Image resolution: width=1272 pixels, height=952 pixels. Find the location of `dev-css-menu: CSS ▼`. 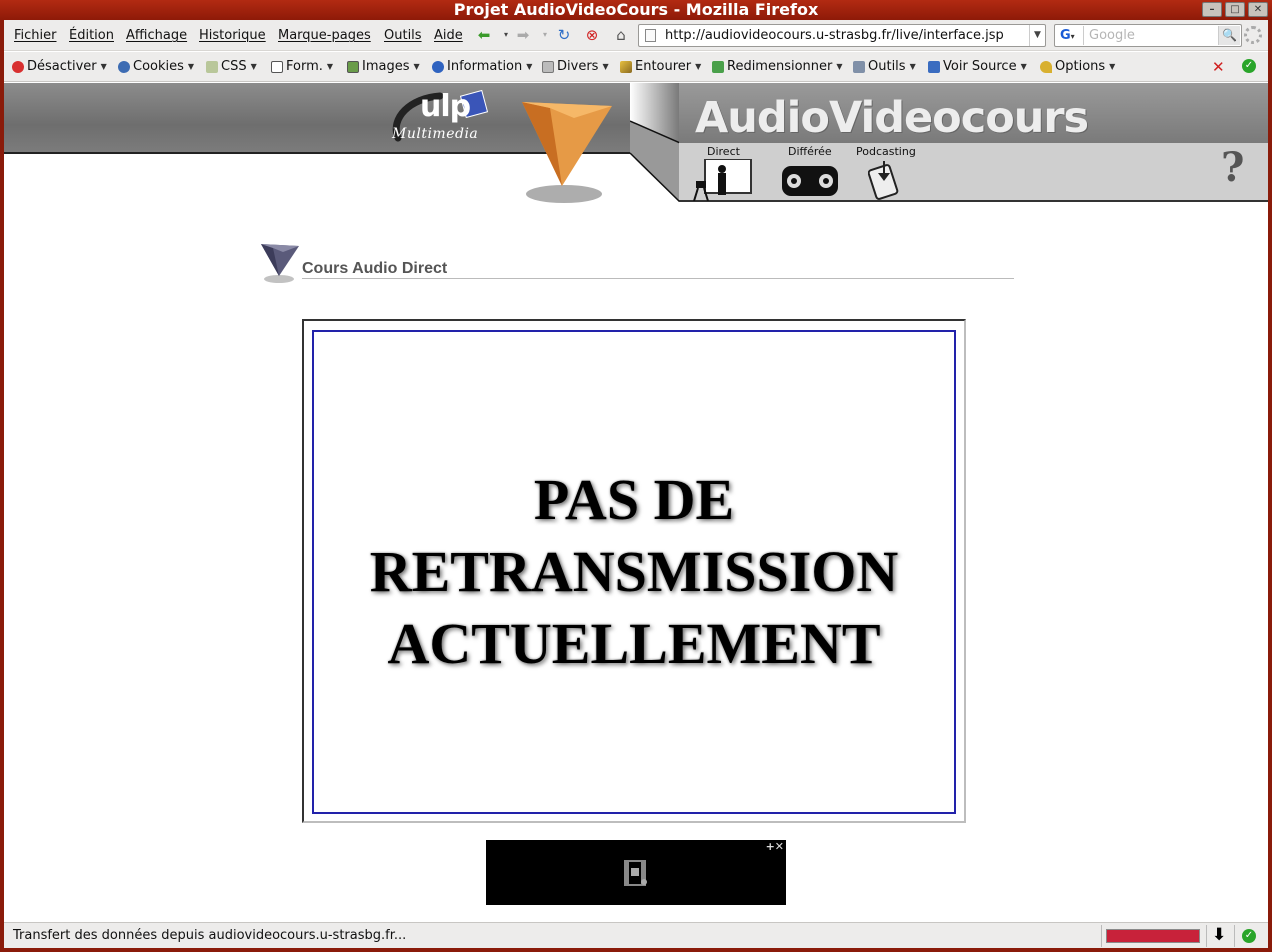

dev-css-menu: CSS ▼ is located at coordinates (231, 66).